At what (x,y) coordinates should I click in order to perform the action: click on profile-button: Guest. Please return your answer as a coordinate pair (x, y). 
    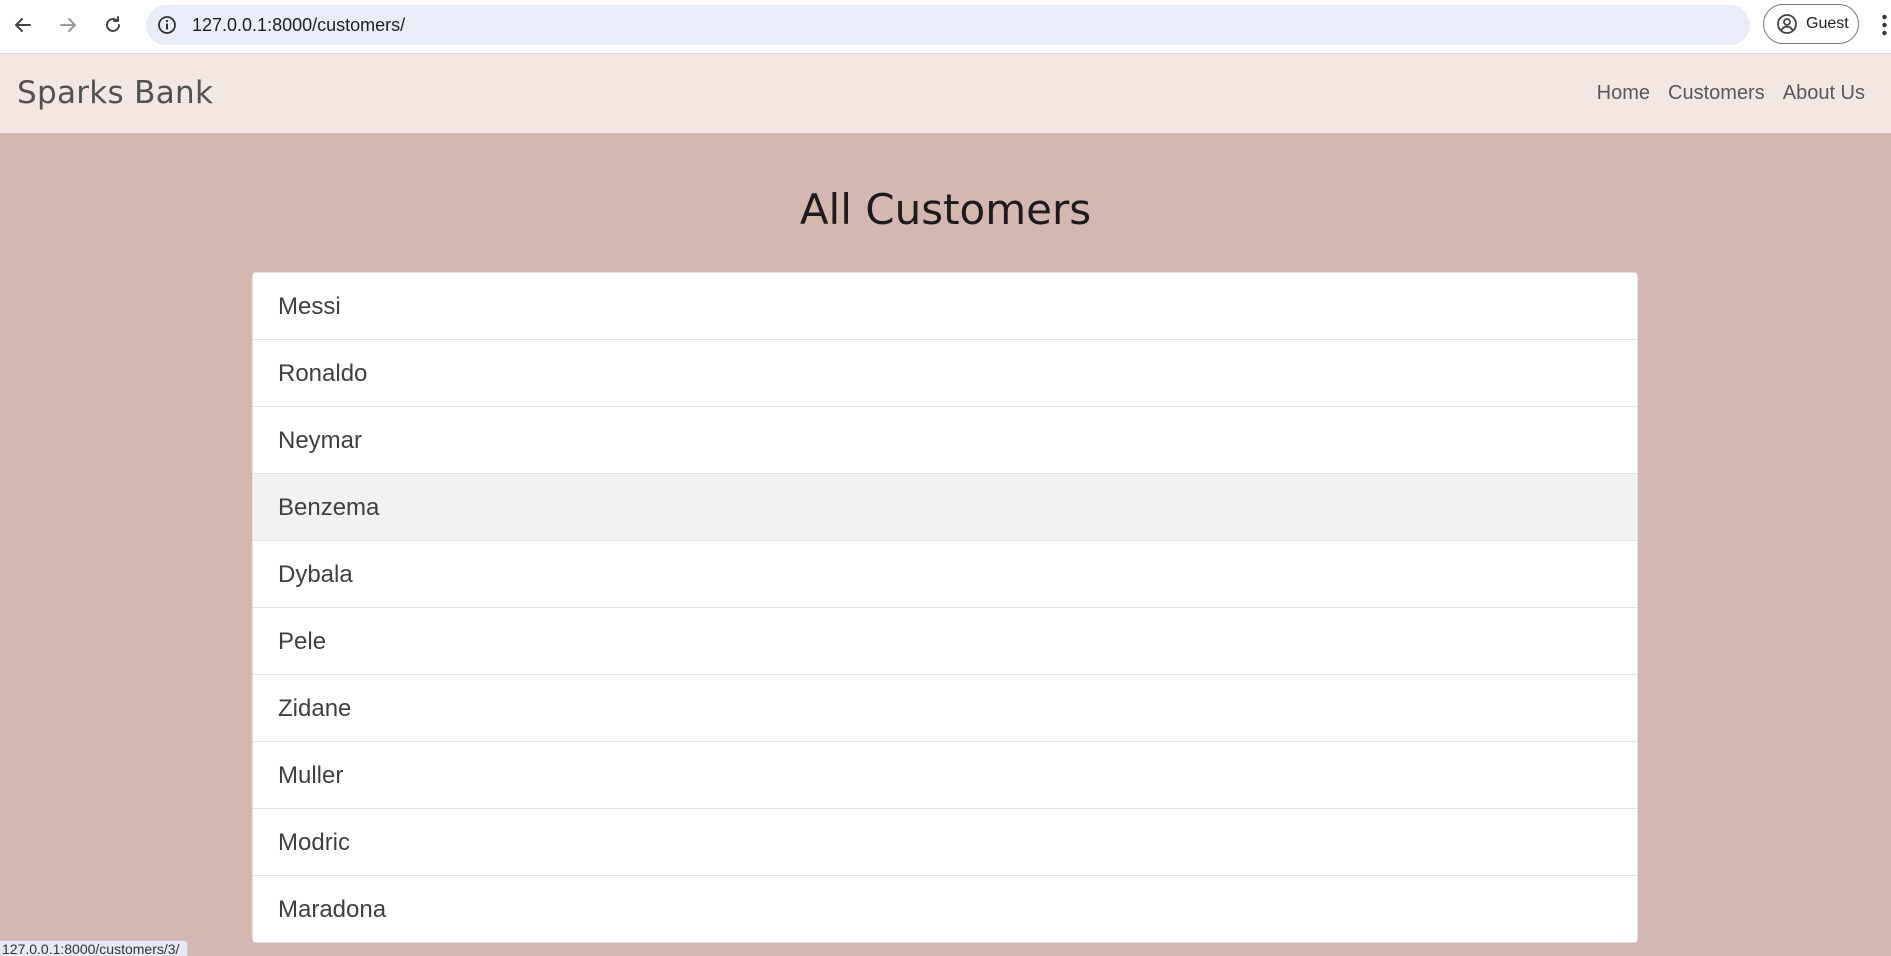
    Looking at the image, I should click on (1811, 24).